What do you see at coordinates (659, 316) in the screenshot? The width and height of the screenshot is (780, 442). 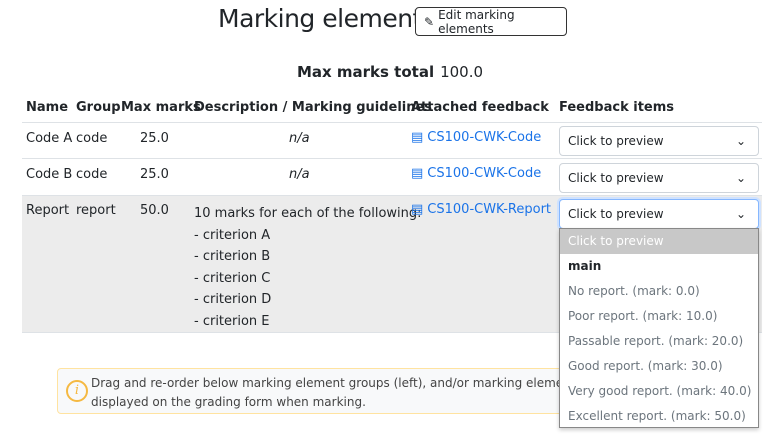 I see `option: Poor report. (mark: 10.0)` at bounding box center [659, 316].